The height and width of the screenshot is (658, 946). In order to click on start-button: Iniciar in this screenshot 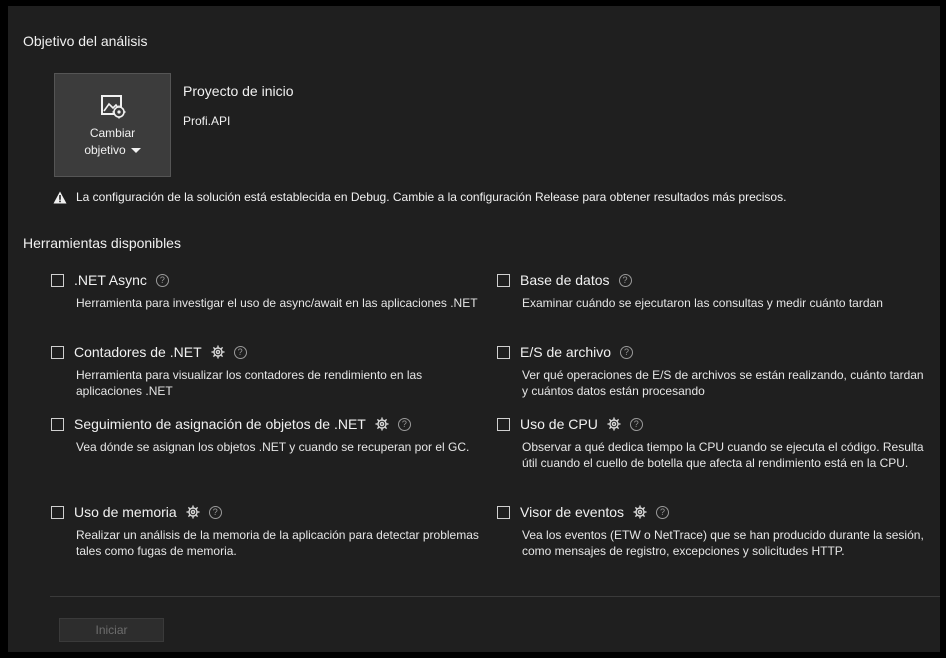, I will do `click(111, 630)`.